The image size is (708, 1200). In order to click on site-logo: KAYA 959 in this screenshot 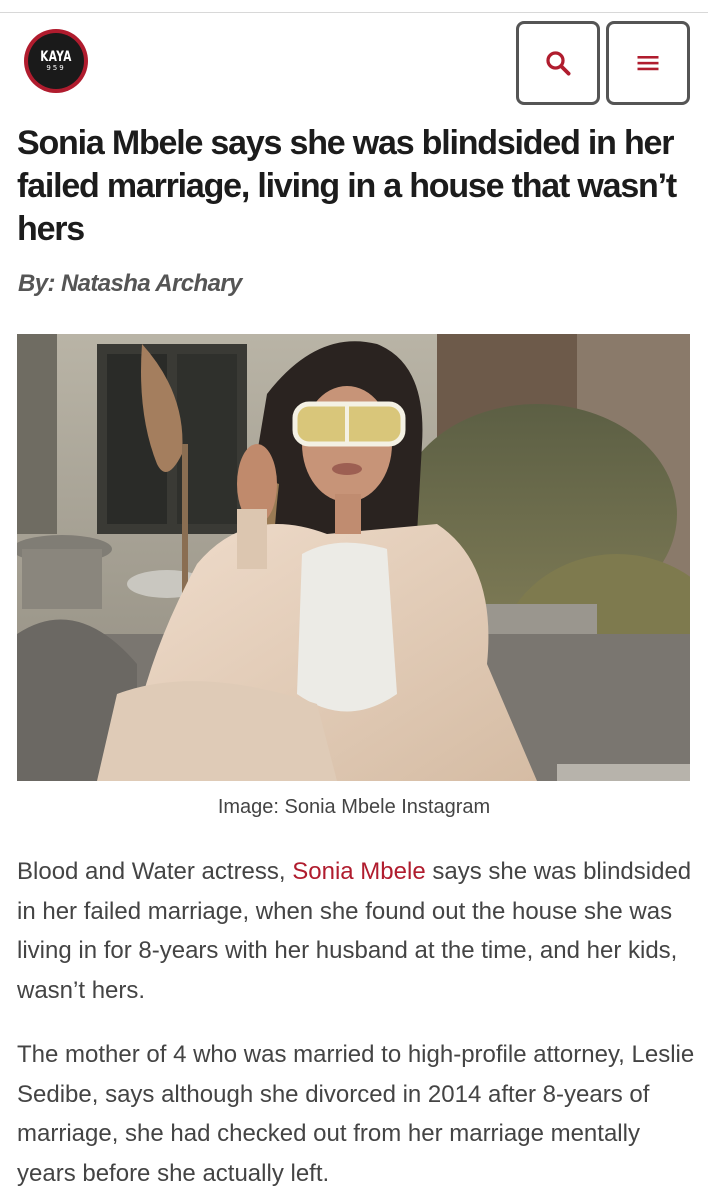, I will do `click(56, 61)`.